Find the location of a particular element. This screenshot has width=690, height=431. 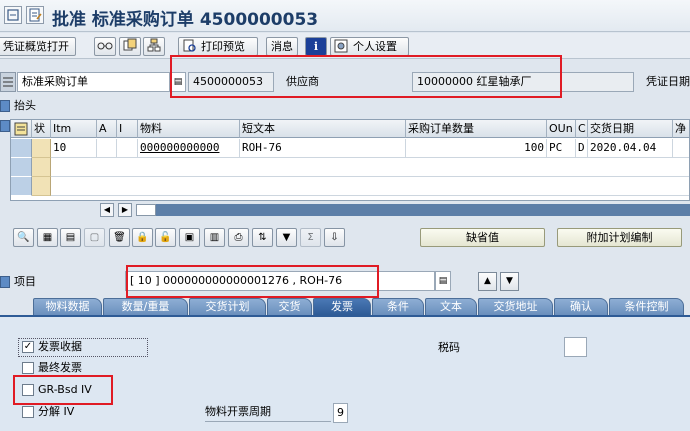

tab-invoice: 发票 is located at coordinates (342, 306).